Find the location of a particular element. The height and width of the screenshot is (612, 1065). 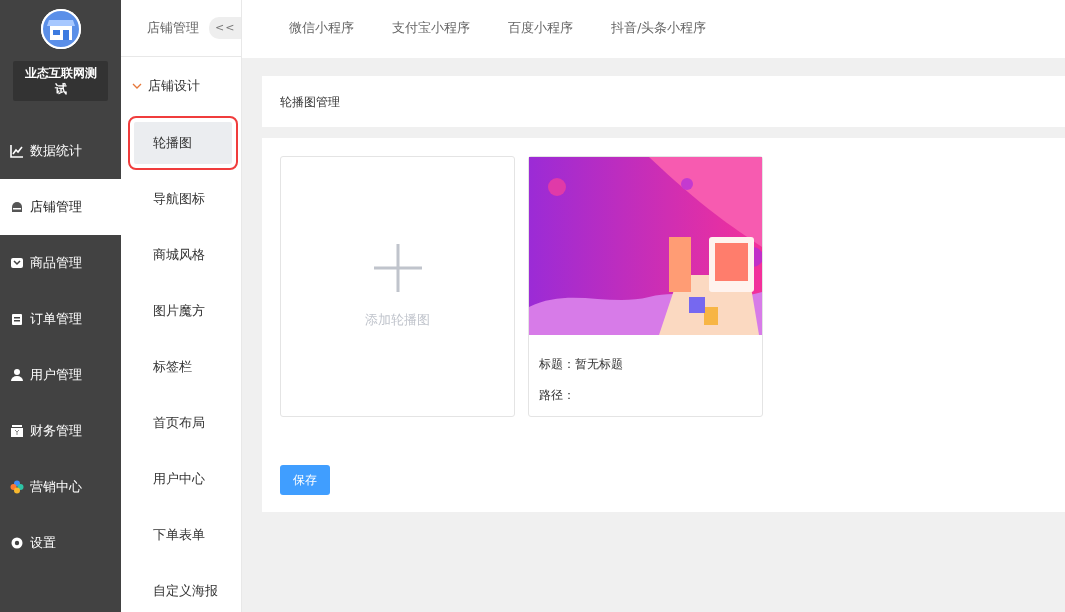

settings-icon is located at coordinates (17, 543).